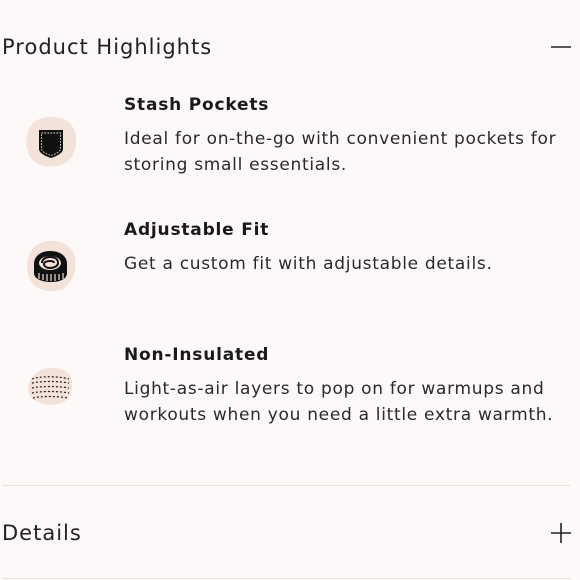  What do you see at coordinates (51, 266) in the screenshot?
I see `measuring-tape-icon` at bounding box center [51, 266].